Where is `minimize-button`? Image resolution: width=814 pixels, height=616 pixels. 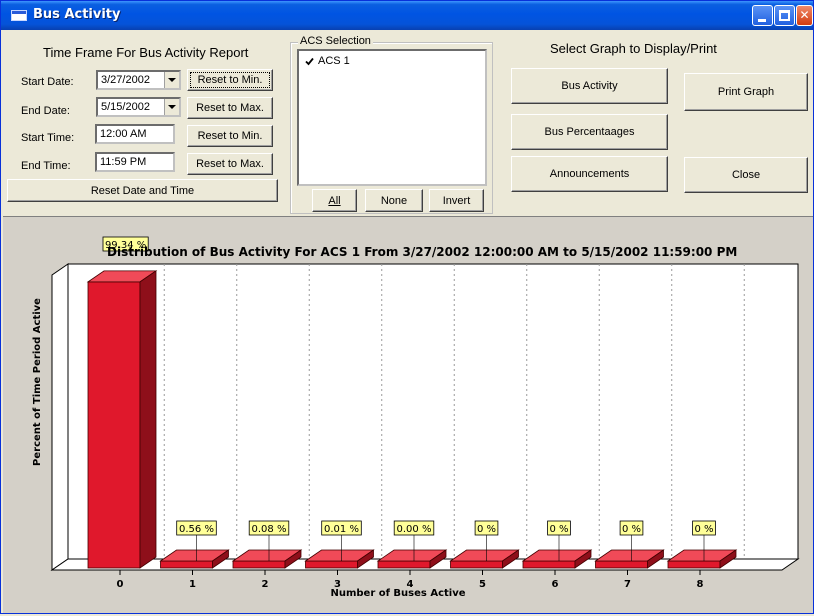 minimize-button is located at coordinates (762, 15).